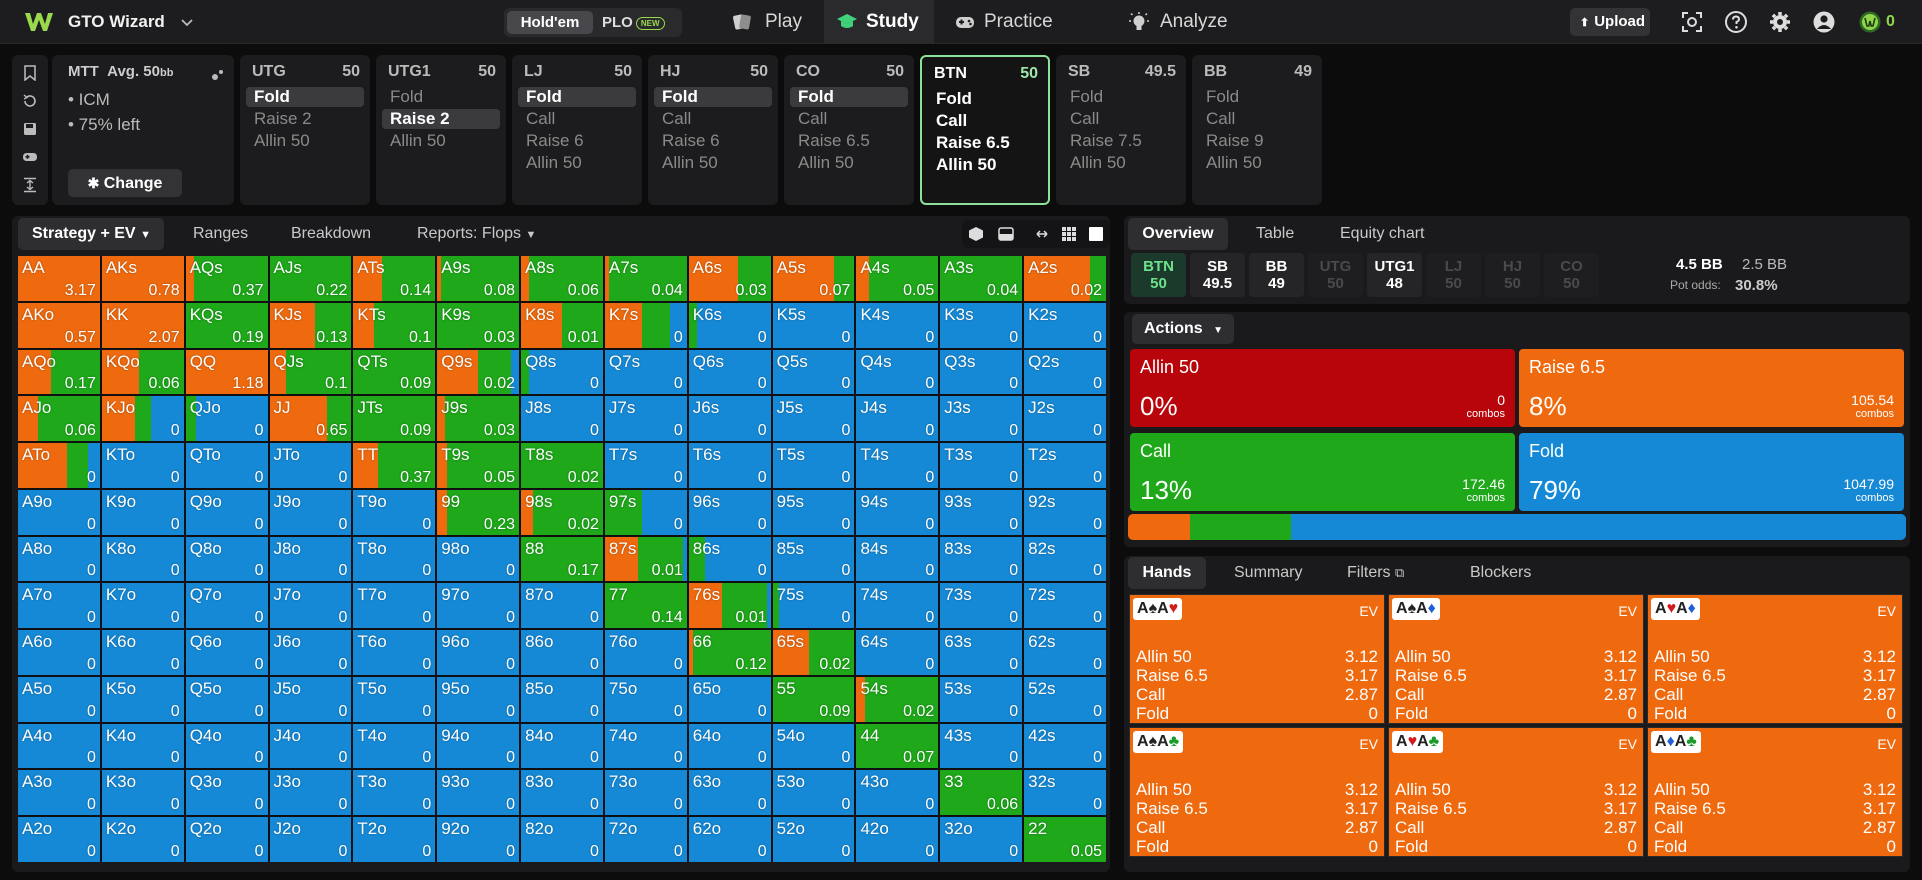 The height and width of the screenshot is (880, 1922). What do you see at coordinates (713, 130) in the screenshot?
I see `position-card-hj: HJ 50 Fold Call Raise 6 Allin 50` at bounding box center [713, 130].